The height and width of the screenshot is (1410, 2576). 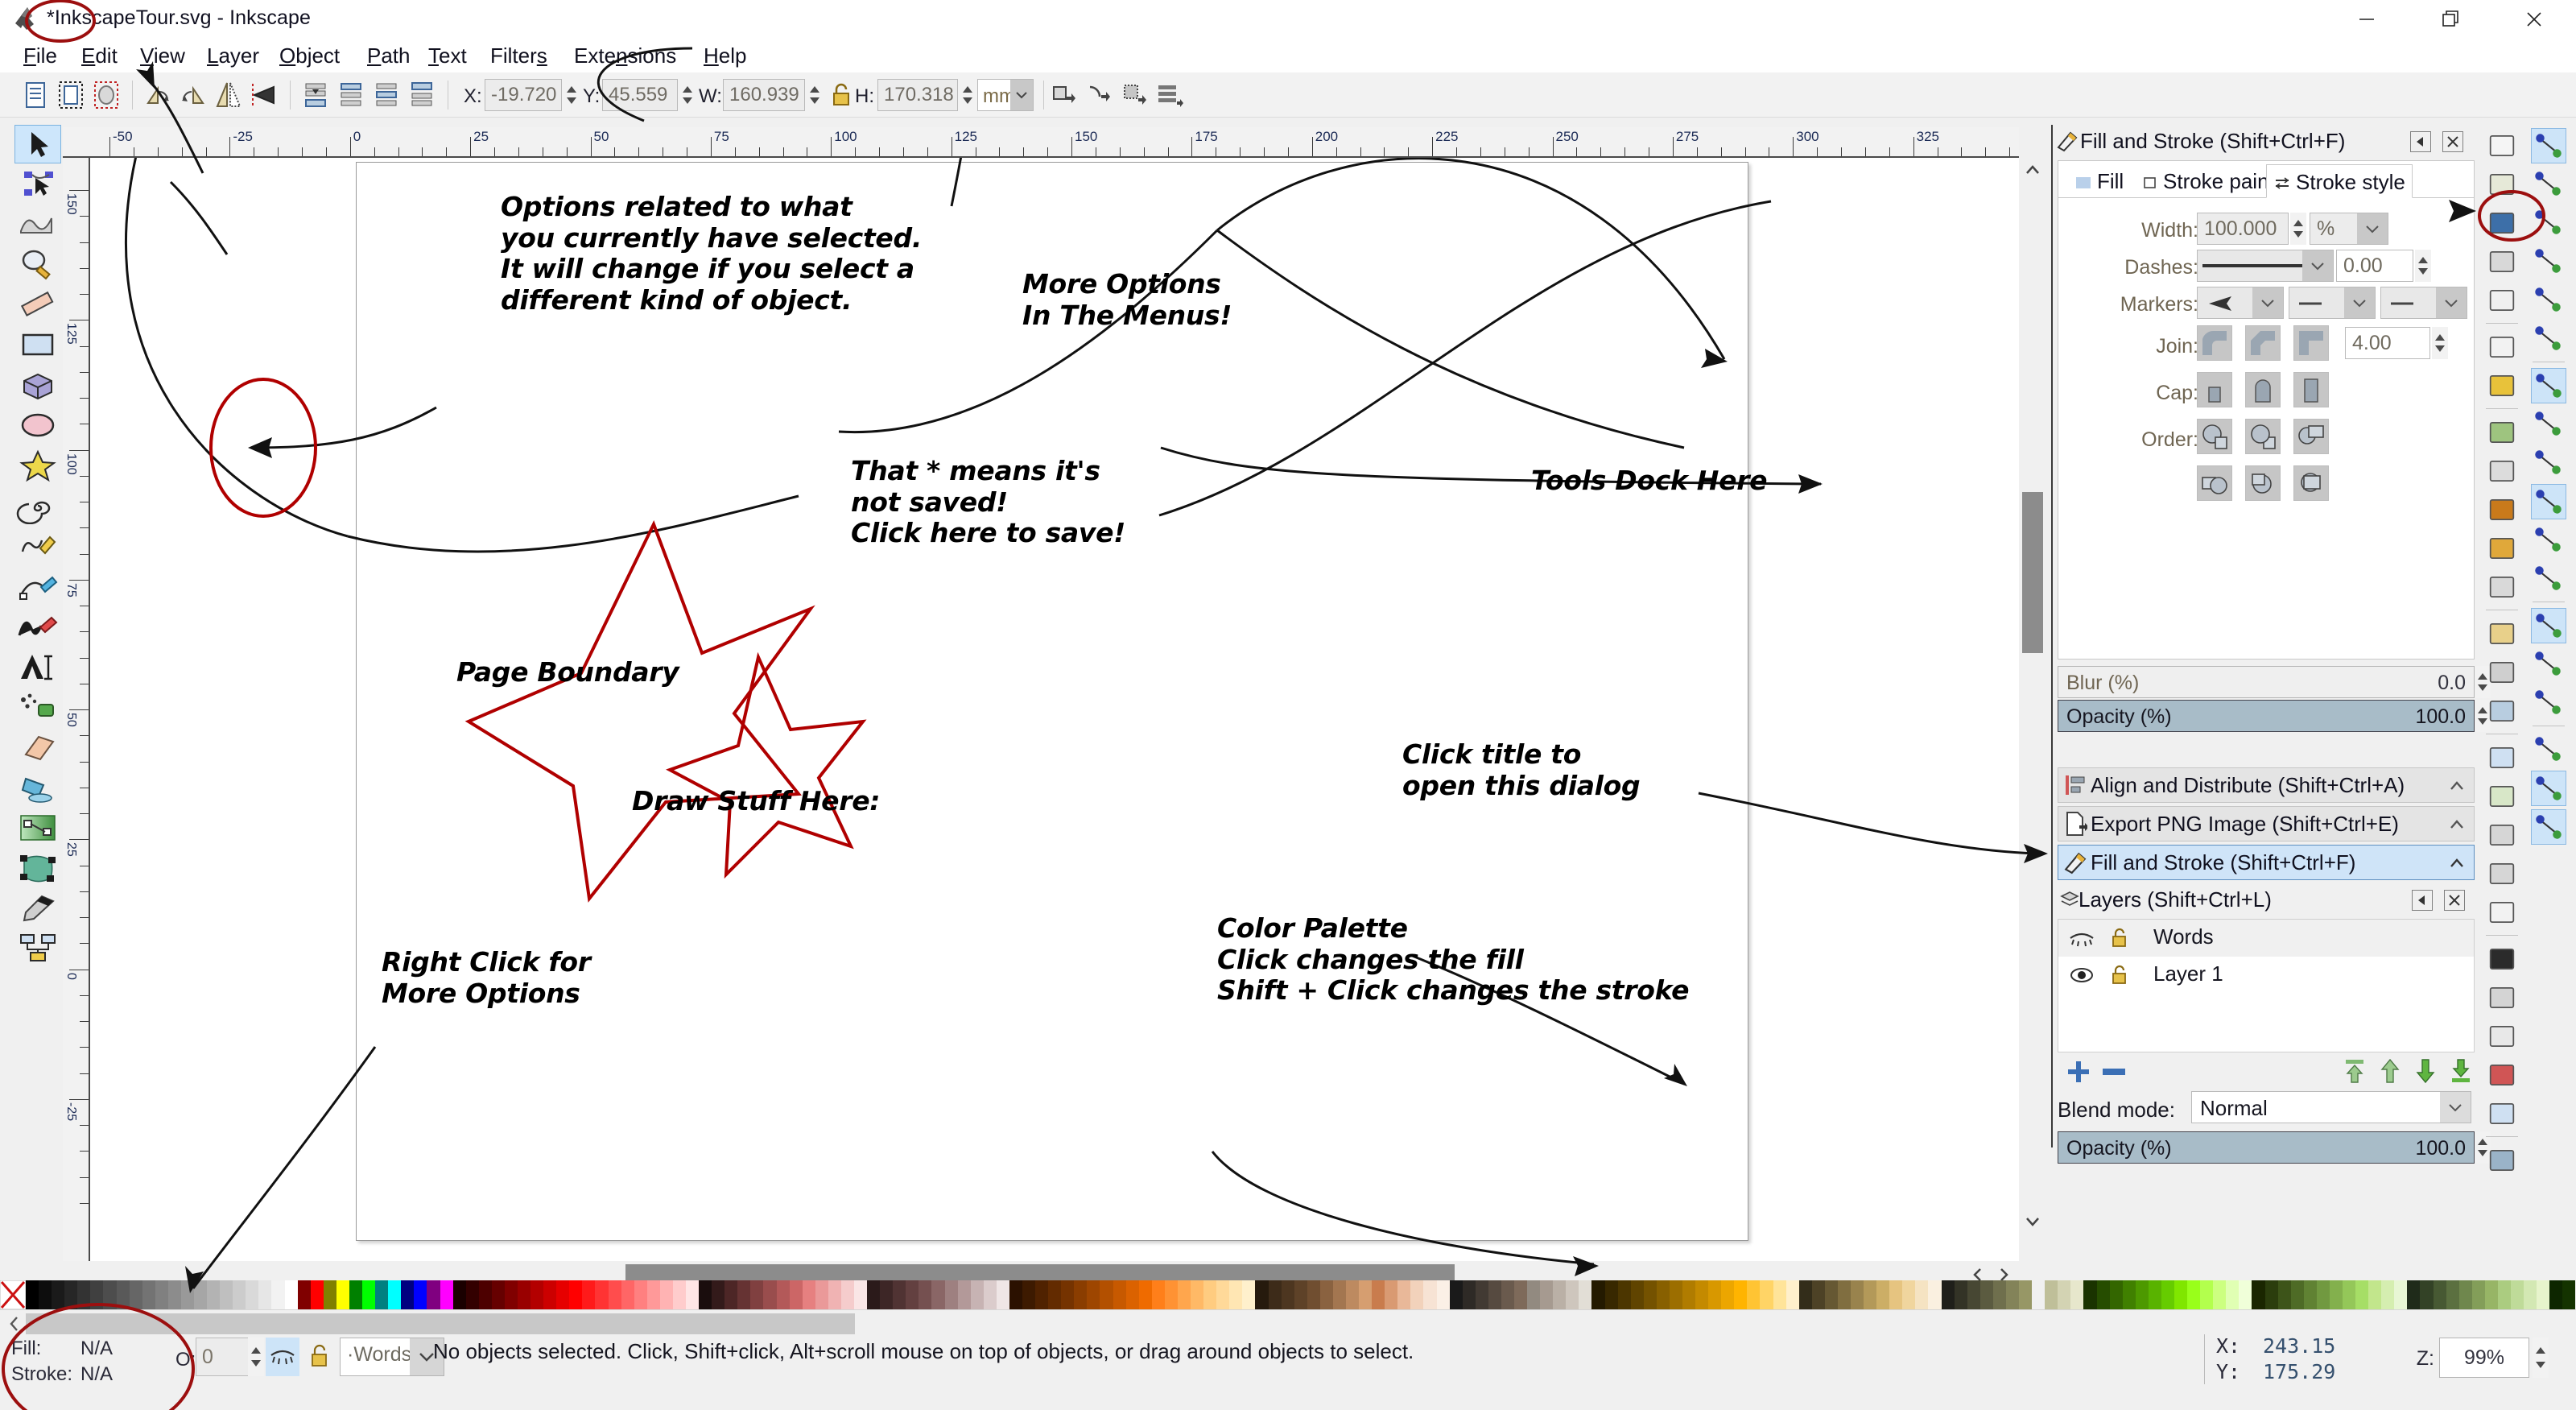 I want to click on calligraphy-tool, so click(x=37, y=628).